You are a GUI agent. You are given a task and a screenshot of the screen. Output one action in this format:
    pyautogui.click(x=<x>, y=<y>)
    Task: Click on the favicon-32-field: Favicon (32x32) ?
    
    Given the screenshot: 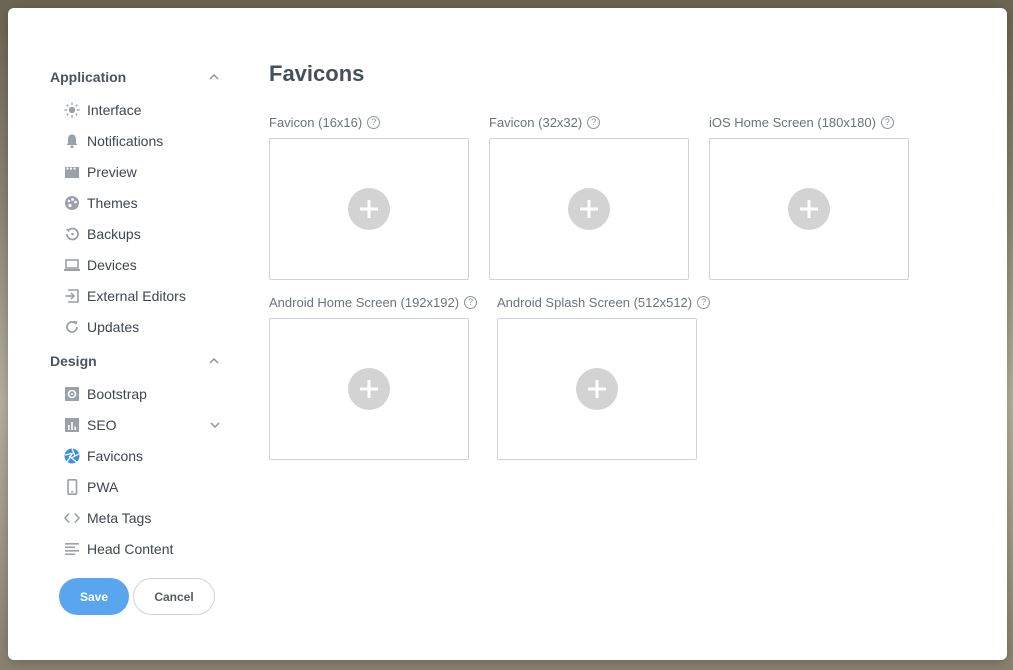 What is the action you would take?
    pyautogui.click(x=589, y=197)
    